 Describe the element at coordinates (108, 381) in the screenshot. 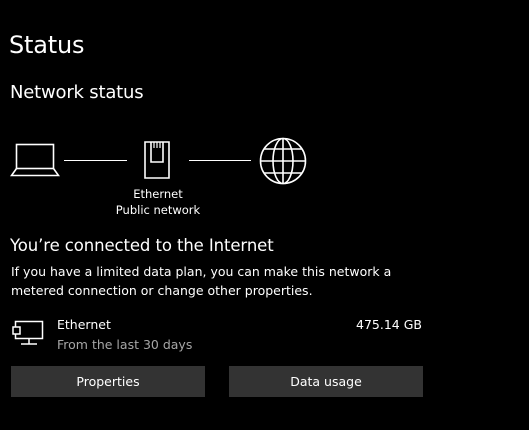

I see `properties-button: Properties` at that location.